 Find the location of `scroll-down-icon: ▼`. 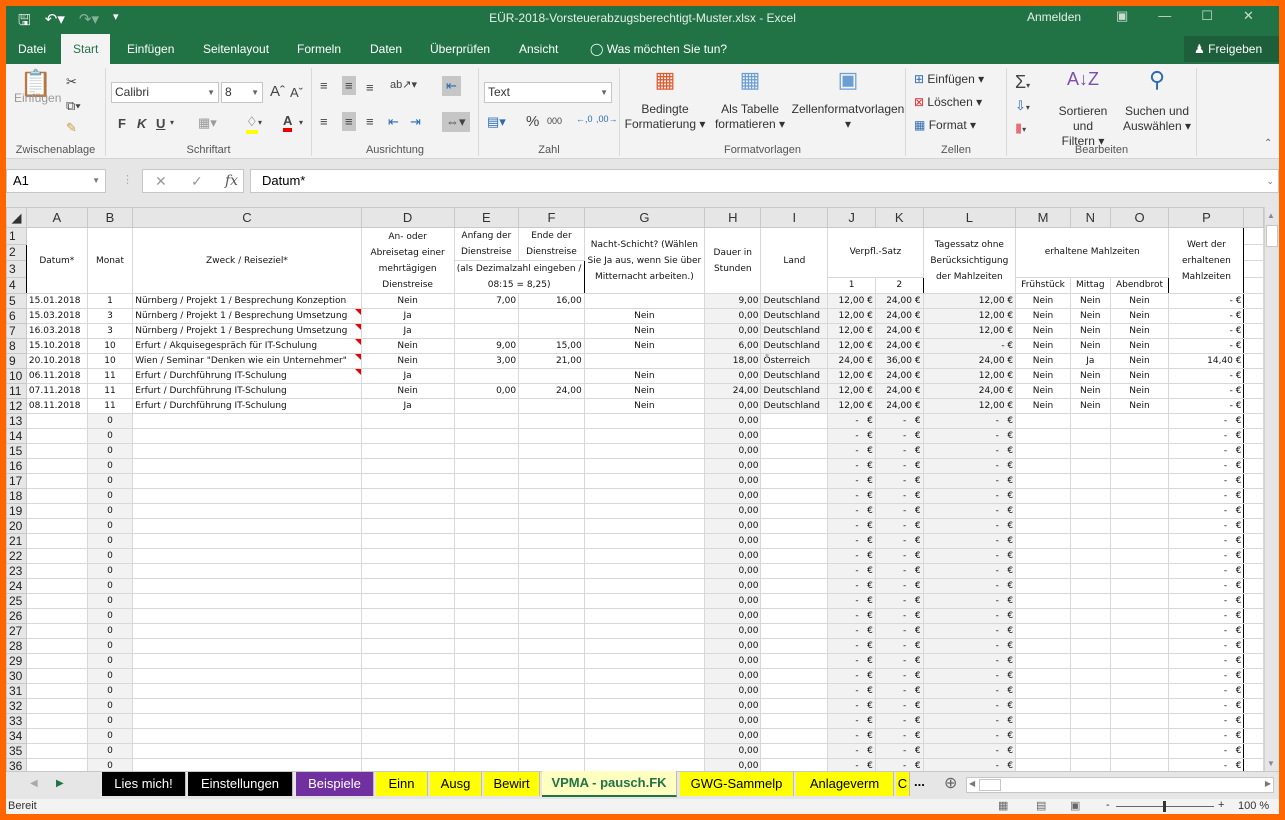

scroll-down-icon: ▼ is located at coordinates (1271, 763).